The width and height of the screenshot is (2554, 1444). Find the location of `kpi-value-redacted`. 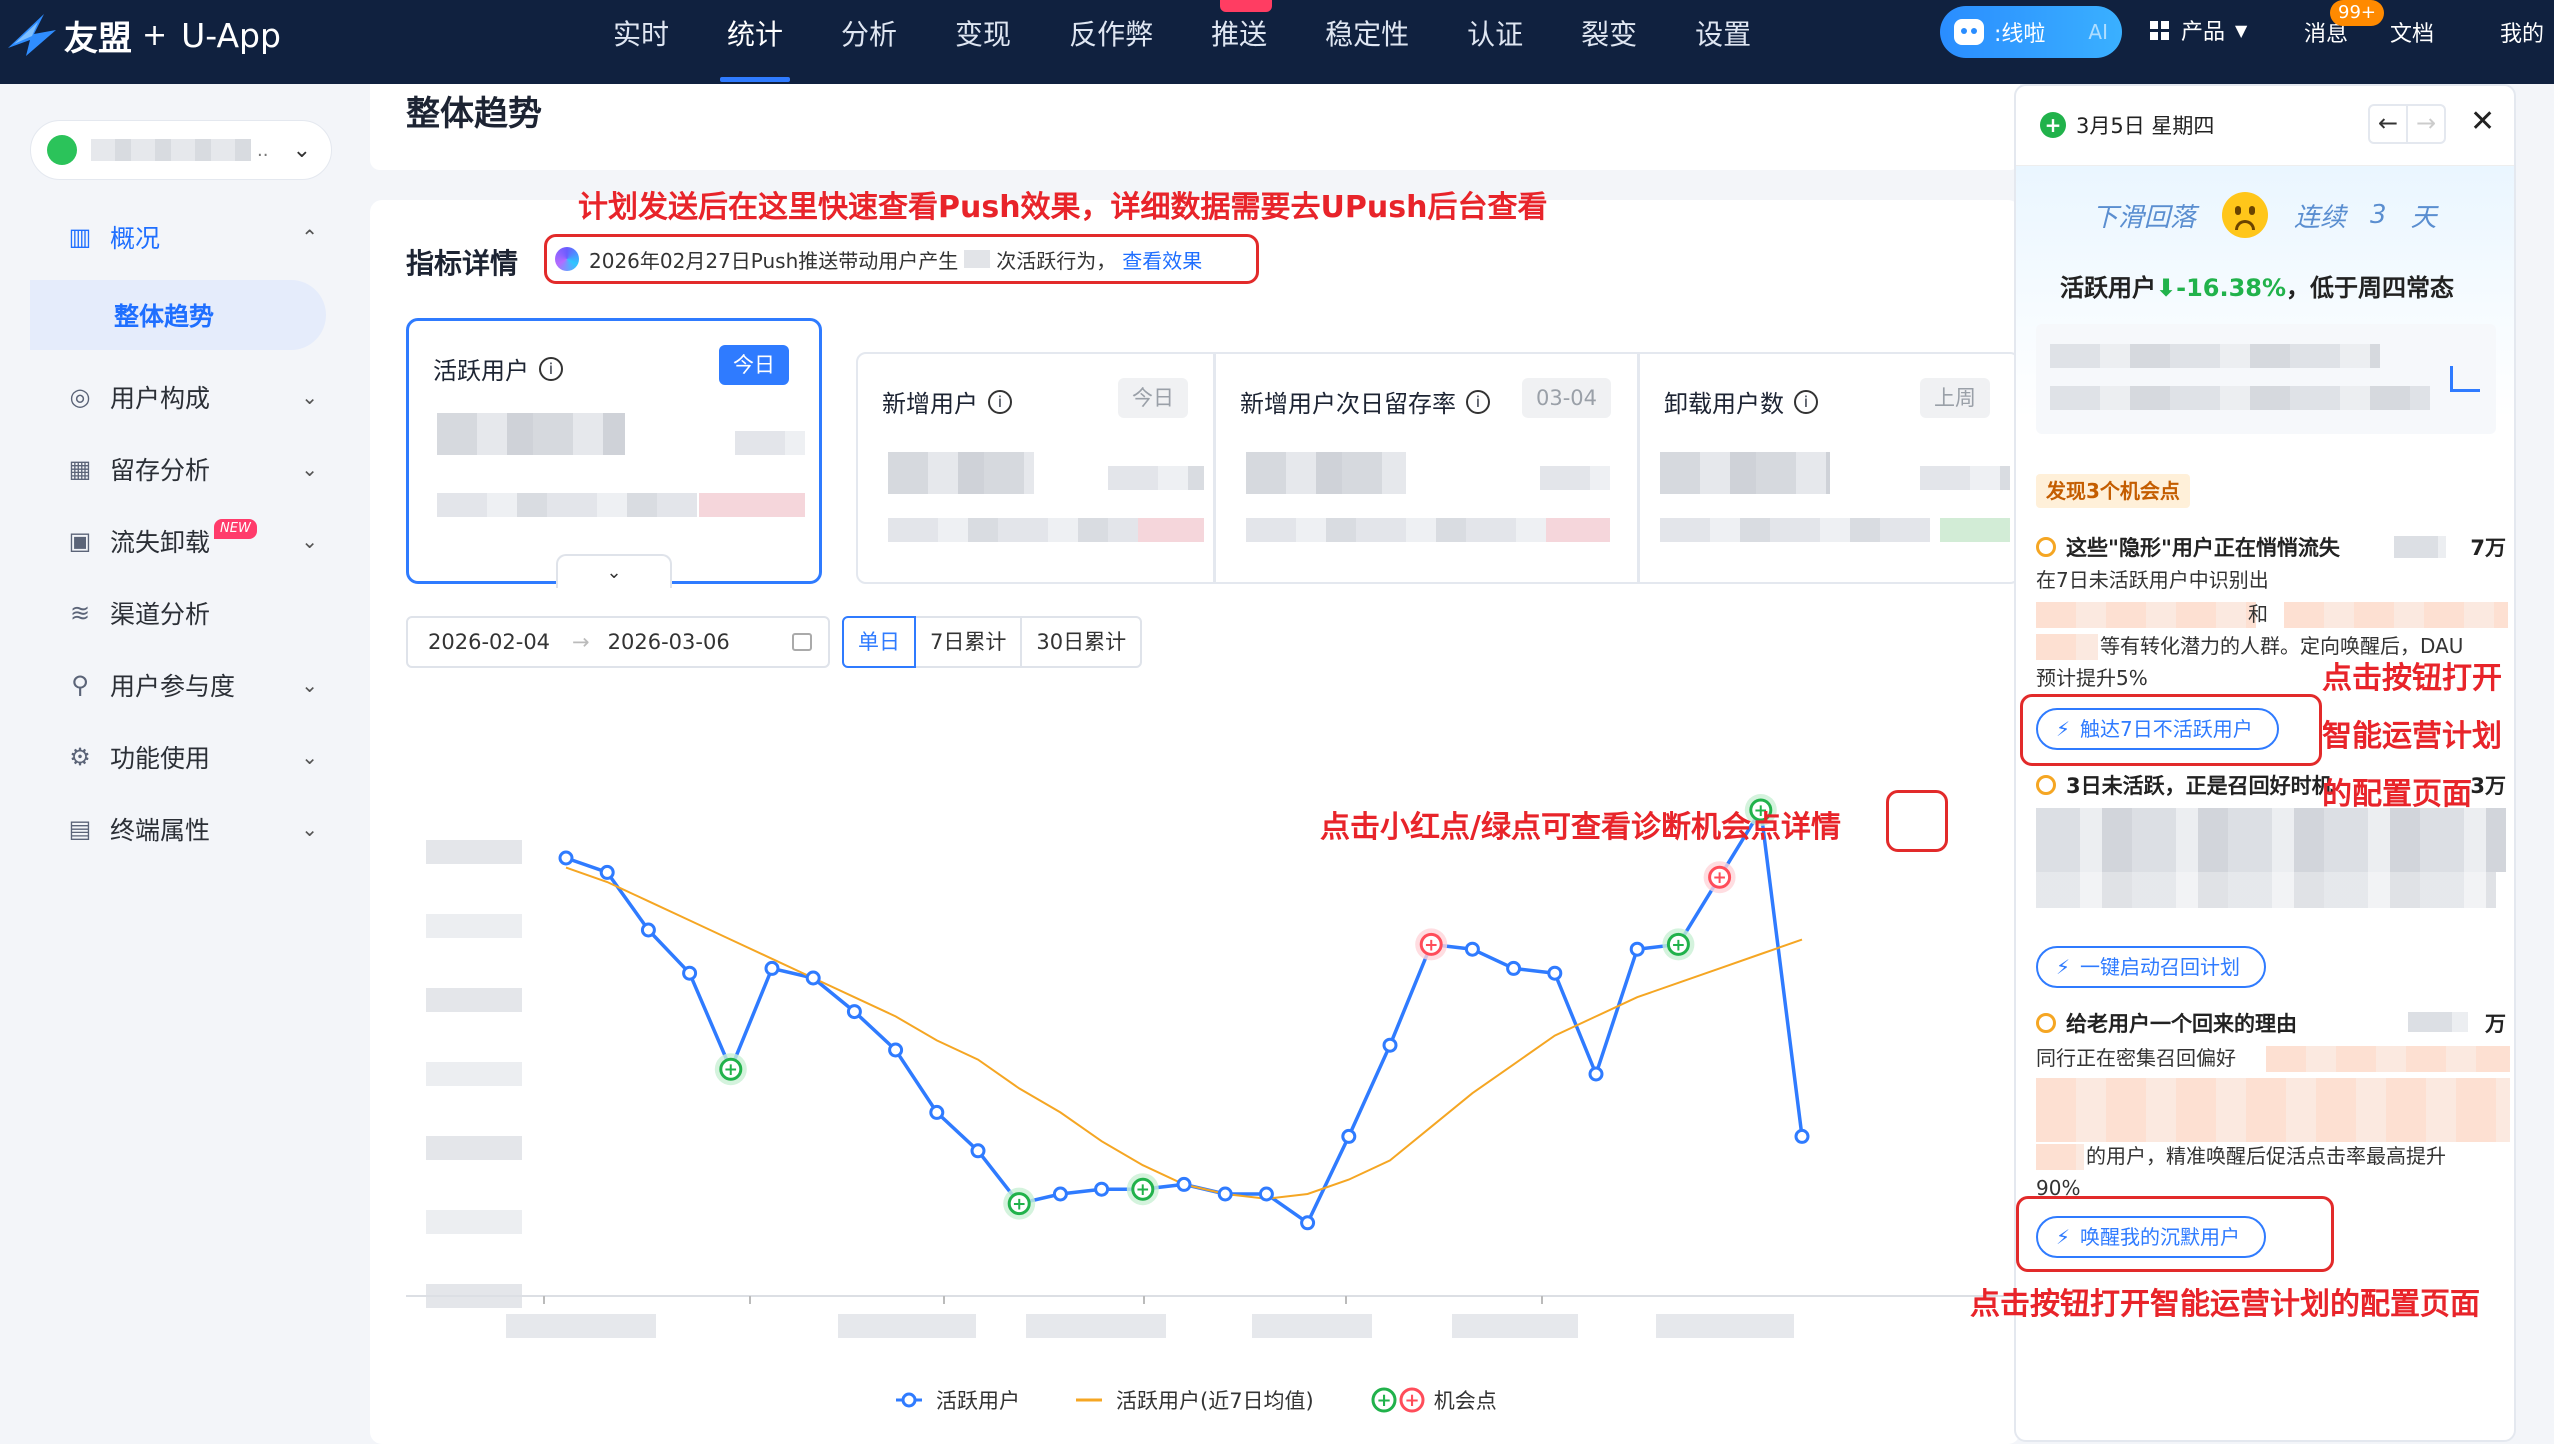

kpi-value-redacted is located at coordinates (1326, 473).